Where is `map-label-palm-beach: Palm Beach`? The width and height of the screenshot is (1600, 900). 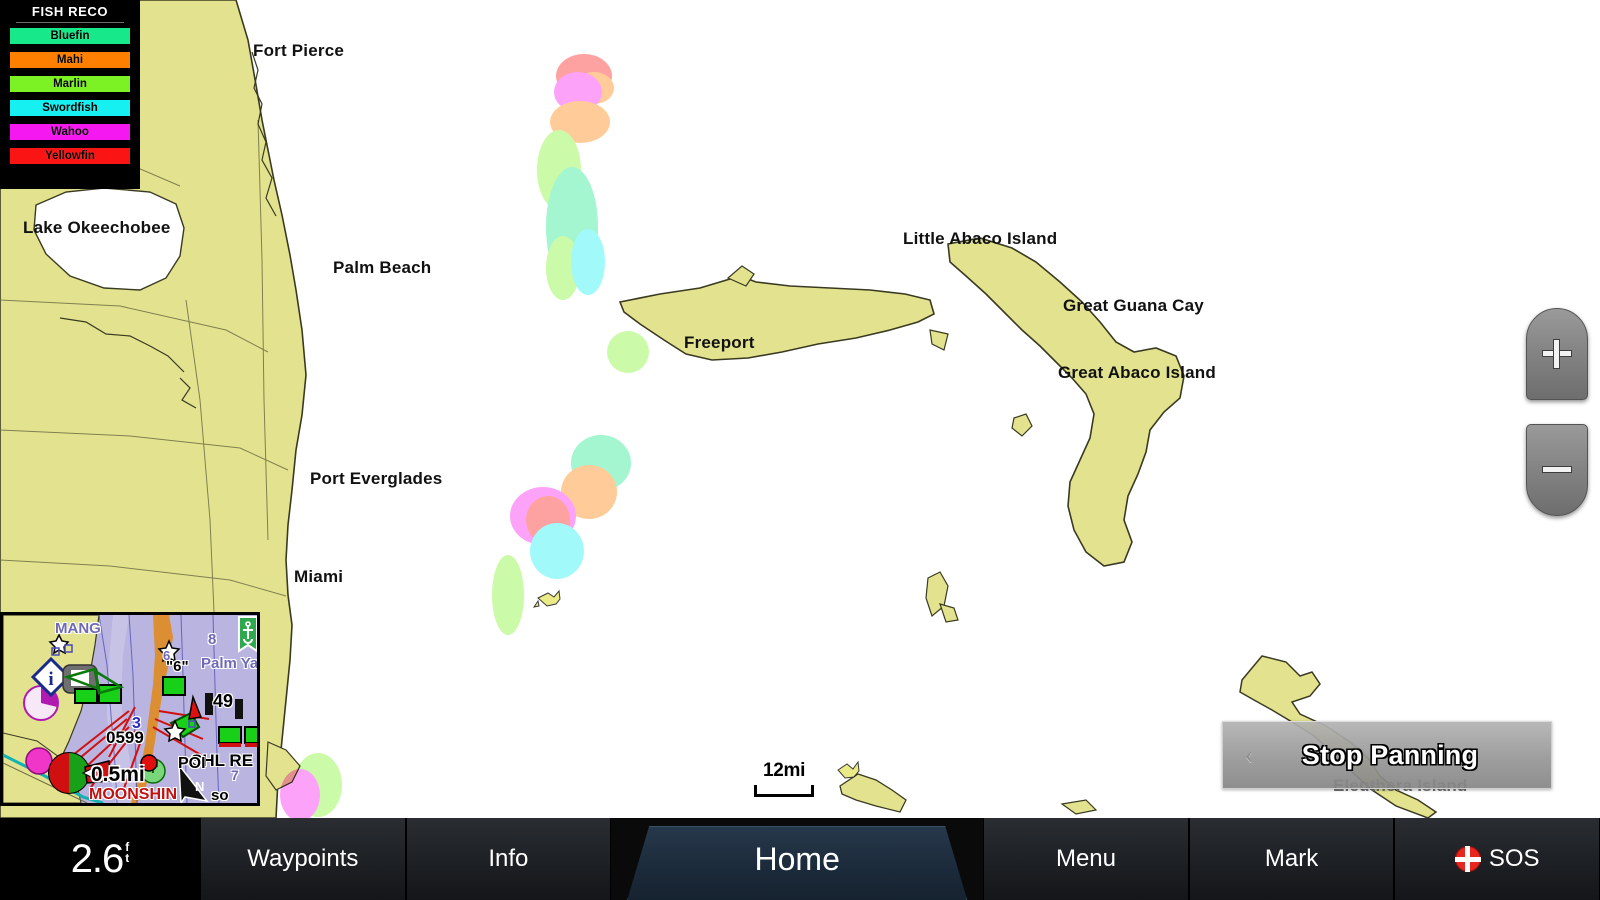
map-label-palm-beach: Palm Beach is located at coordinates (382, 267).